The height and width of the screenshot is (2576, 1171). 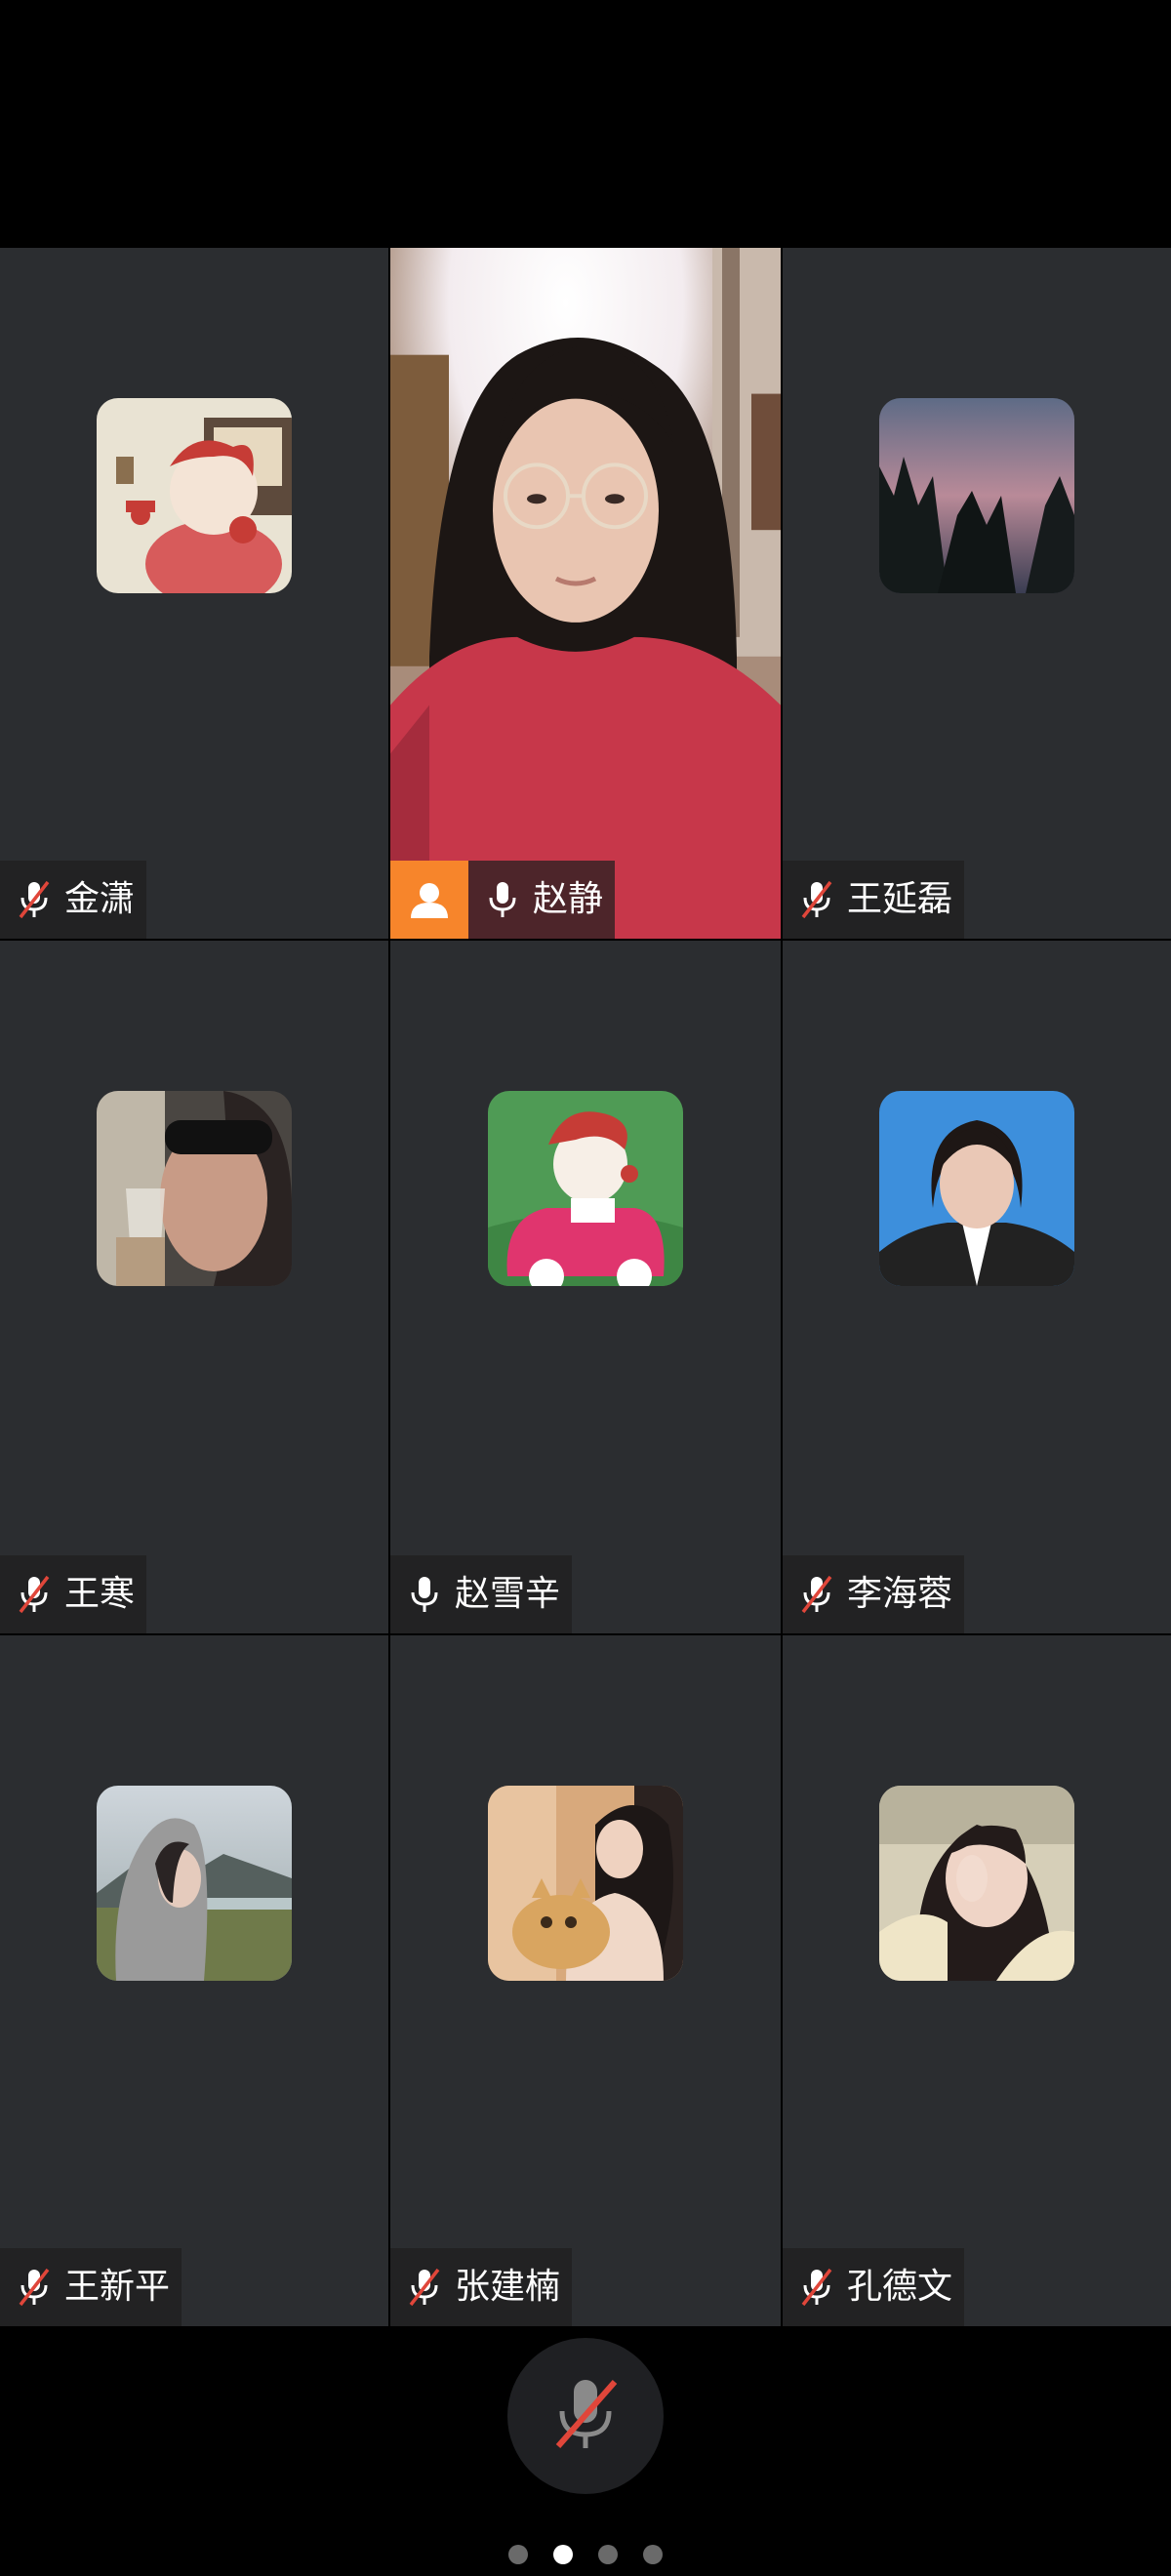 I want to click on participant-name-tag: 赵静, so click(x=503, y=900).